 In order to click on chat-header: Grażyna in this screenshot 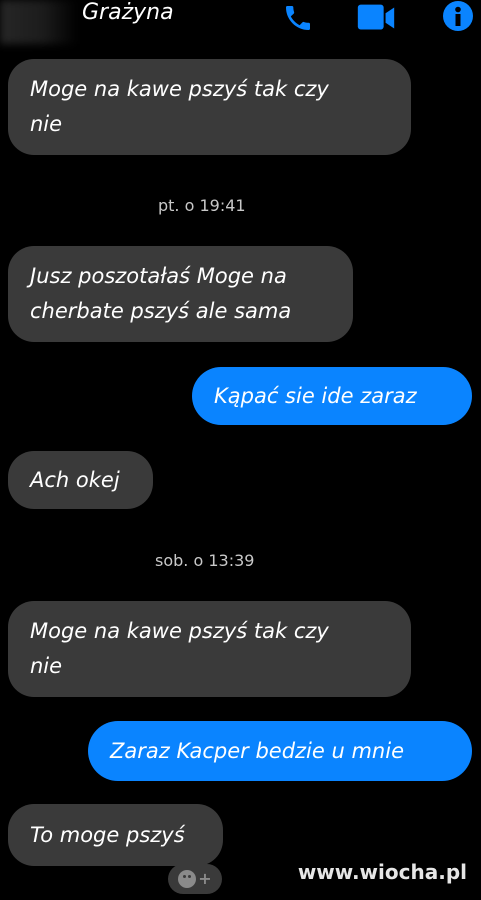, I will do `click(240, 22)`.